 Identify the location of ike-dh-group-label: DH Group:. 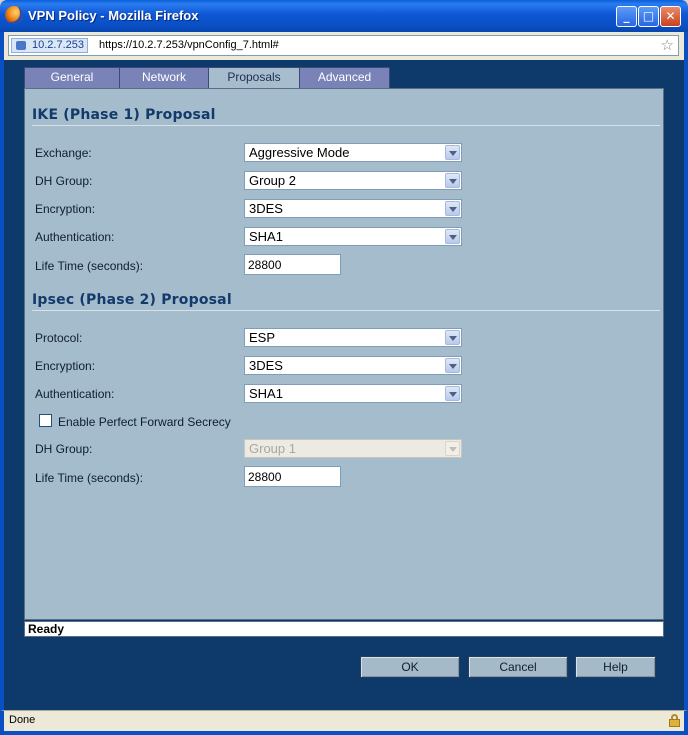
(64, 181).